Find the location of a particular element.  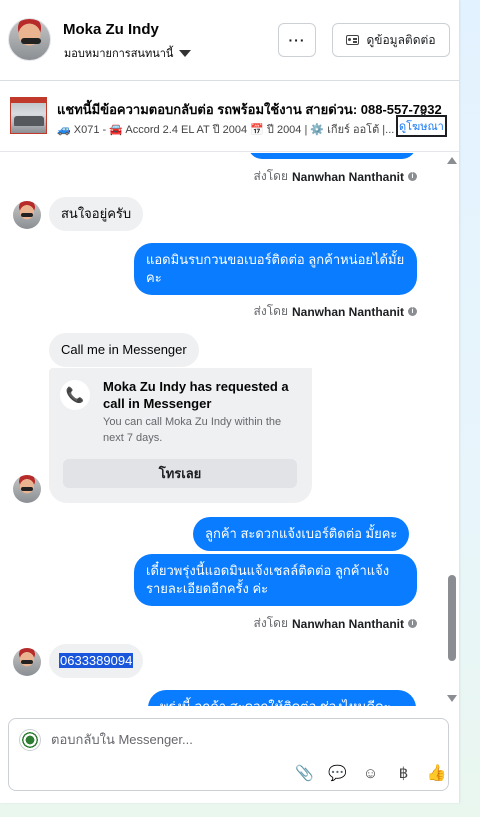

message-bubble-incoming: สนใจอยู่ครับ is located at coordinates (96, 214).